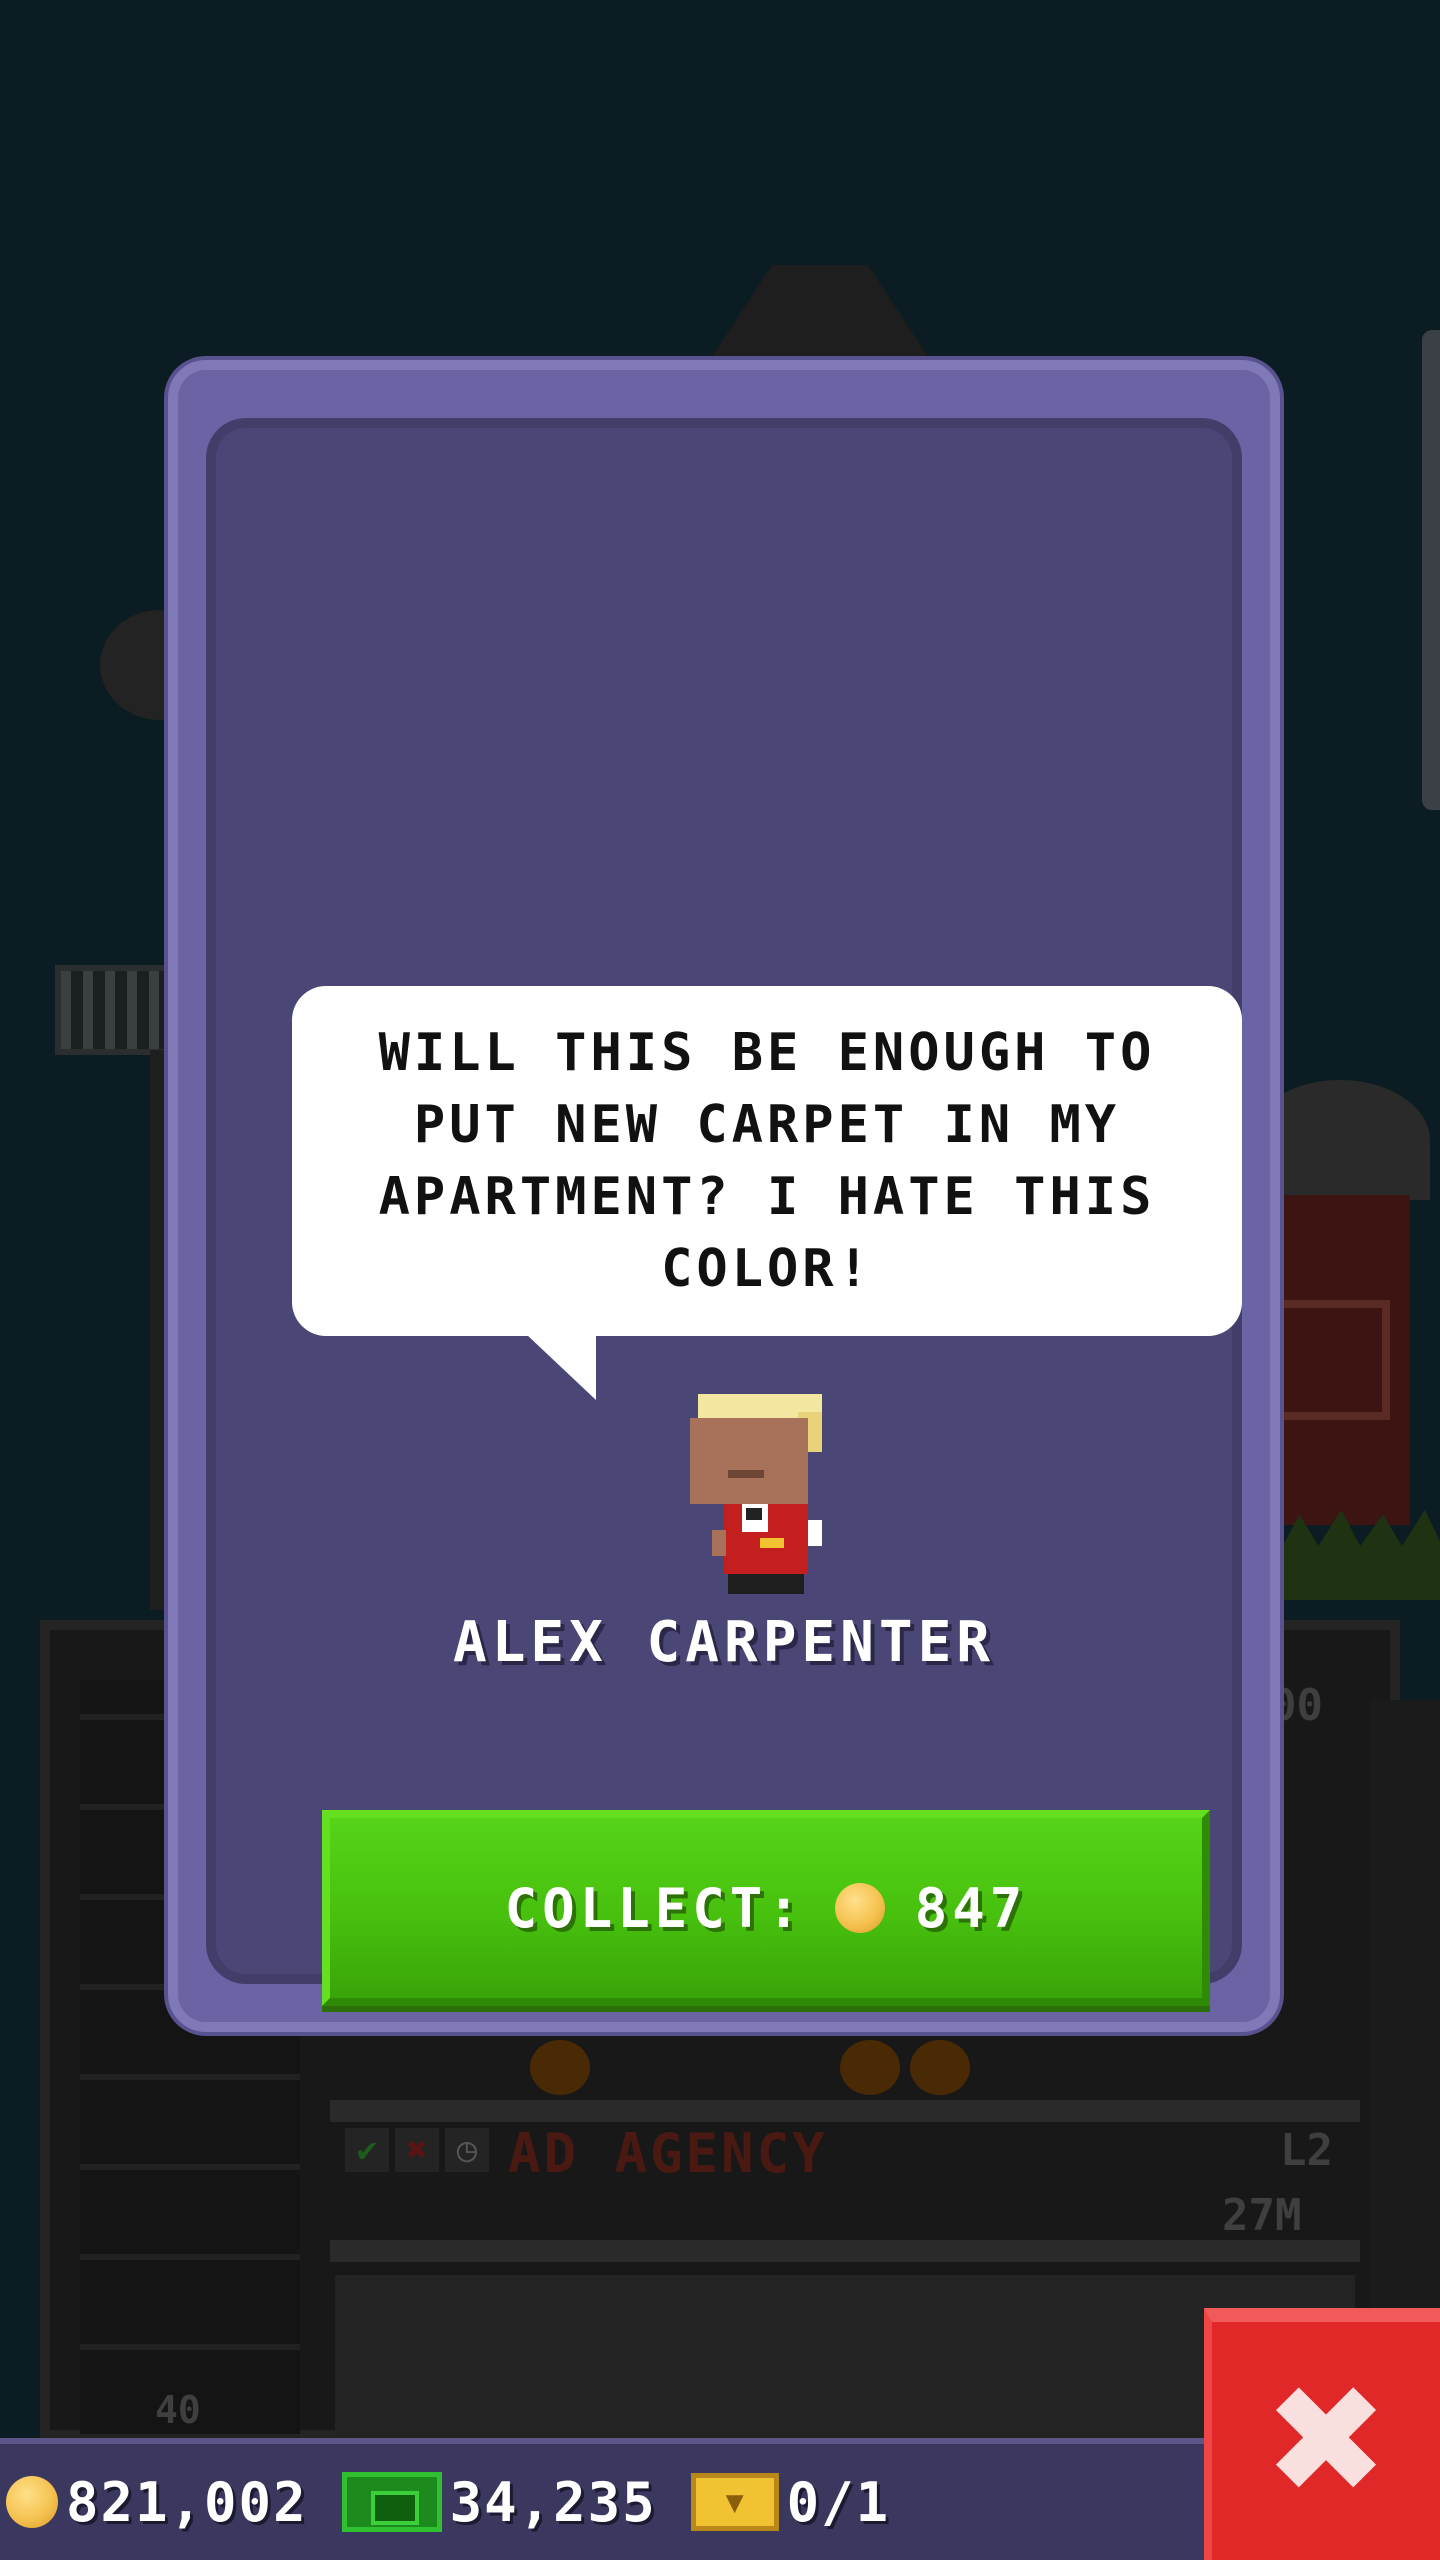 This screenshot has width=1440, height=2560. I want to click on resident-name: ALEX CARPENTER, so click(723, 1642).